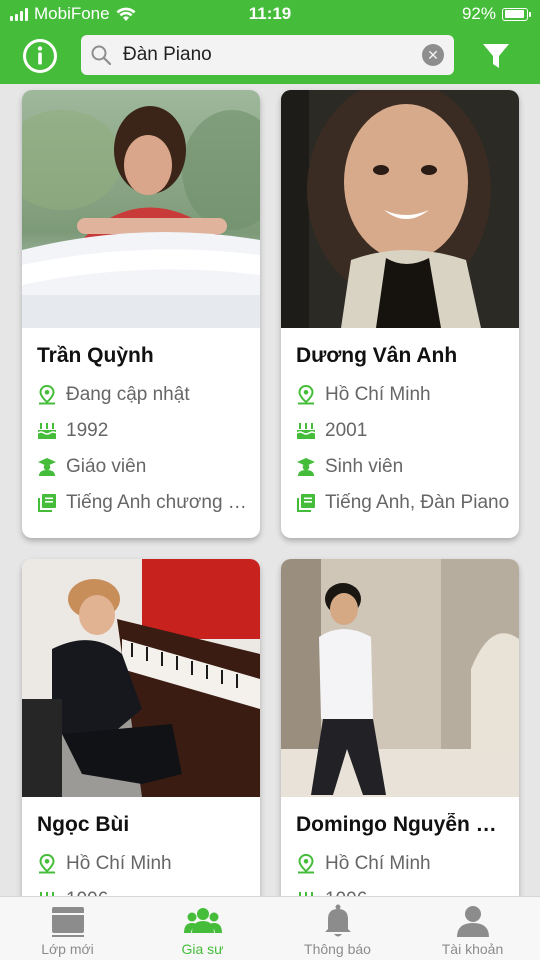  What do you see at coordinates (87, 430) in the screenshot?
I see `tutor-birth-year: 1992` at bounding box center [87, 430].